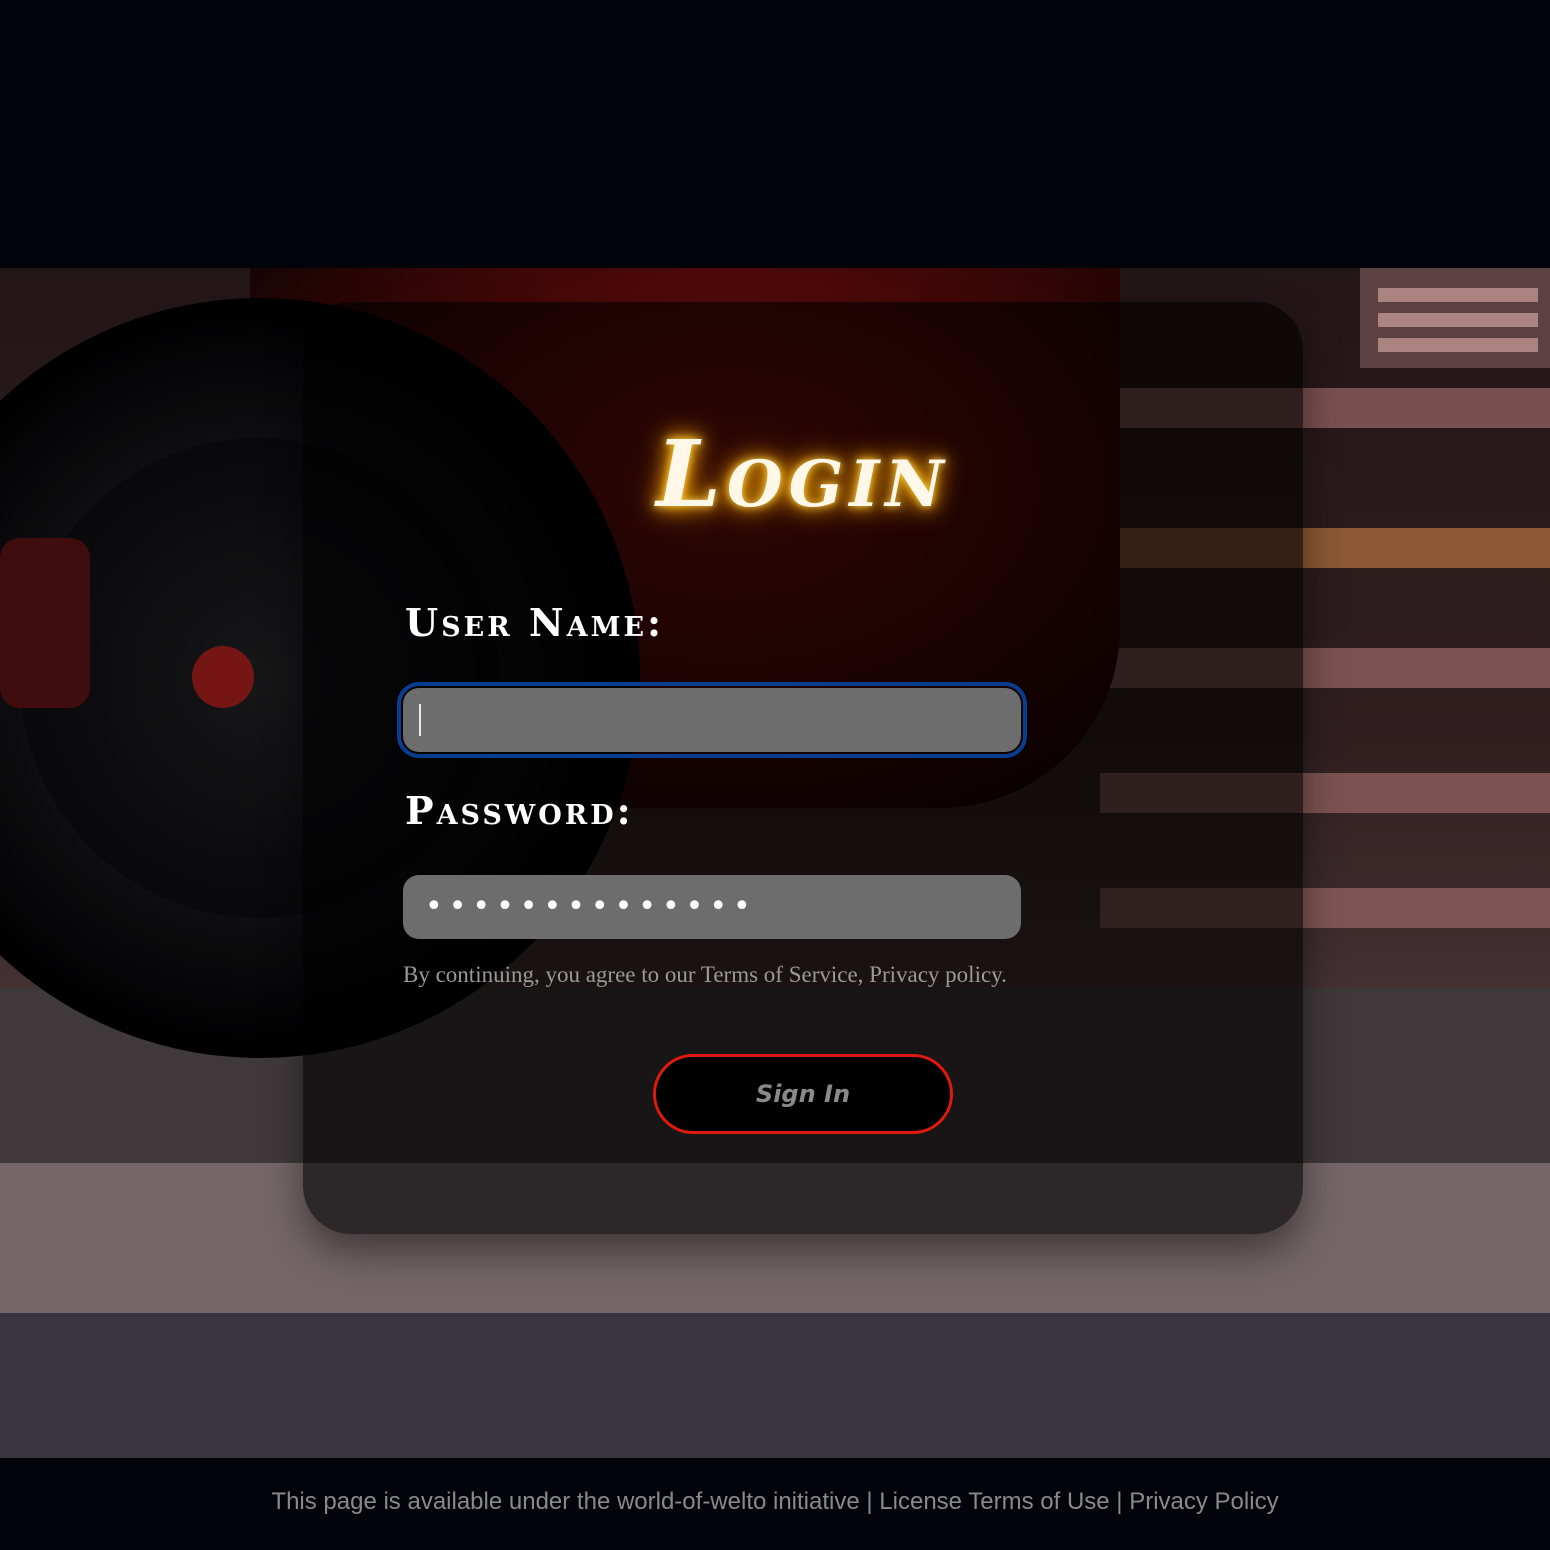 This screenshot has height=1550, width=1550. What do you see at coordinates (535, 622) in the screenshot?
I see `username-label: User Name:` at bounding box center [535, 622].